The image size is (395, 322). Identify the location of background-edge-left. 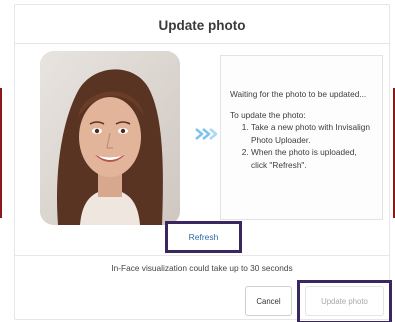
(1, 153).